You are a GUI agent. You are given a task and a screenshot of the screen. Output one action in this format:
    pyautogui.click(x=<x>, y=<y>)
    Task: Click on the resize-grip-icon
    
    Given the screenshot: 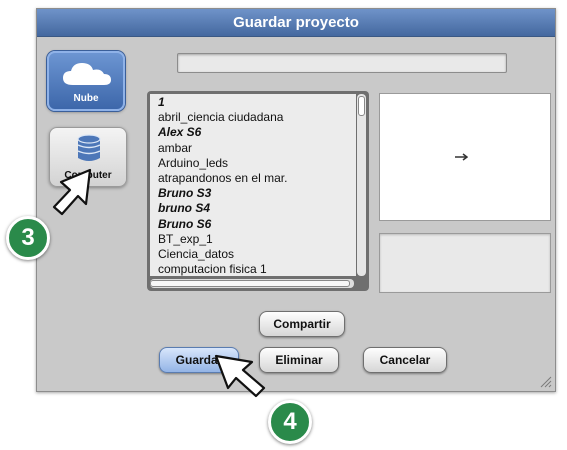 What is the action you would take?
    pyautogui.click(x=545, y=381)
    